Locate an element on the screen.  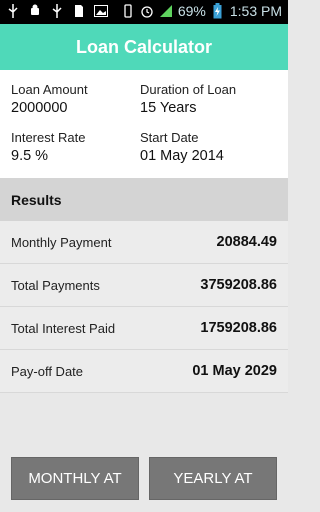
duration-value: 15 Years is located at coordinates (168, 108).